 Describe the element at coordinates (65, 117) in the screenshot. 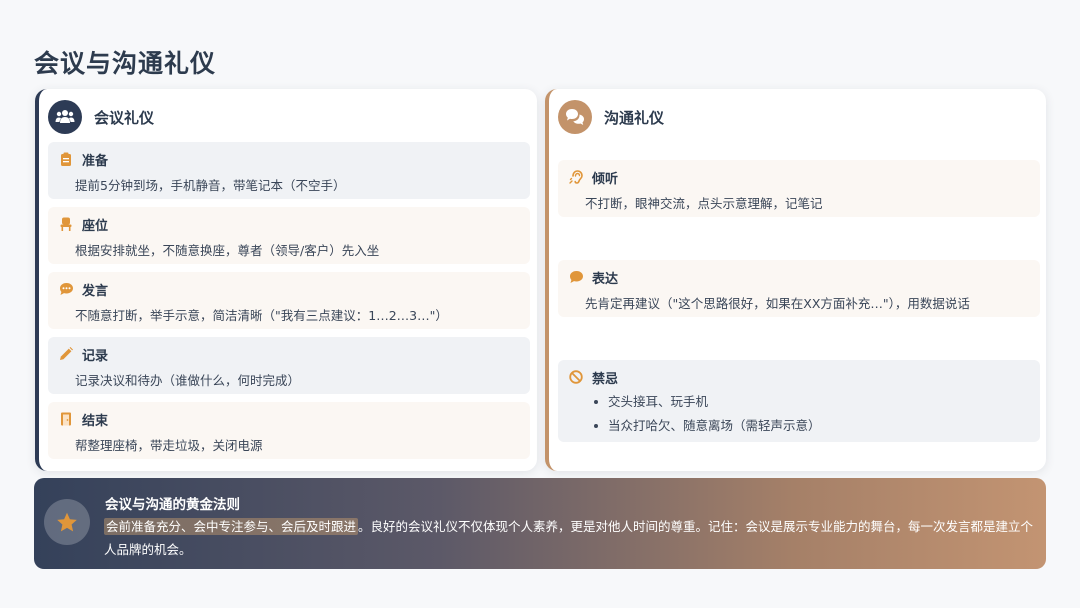

I see `users-icon` at that location.